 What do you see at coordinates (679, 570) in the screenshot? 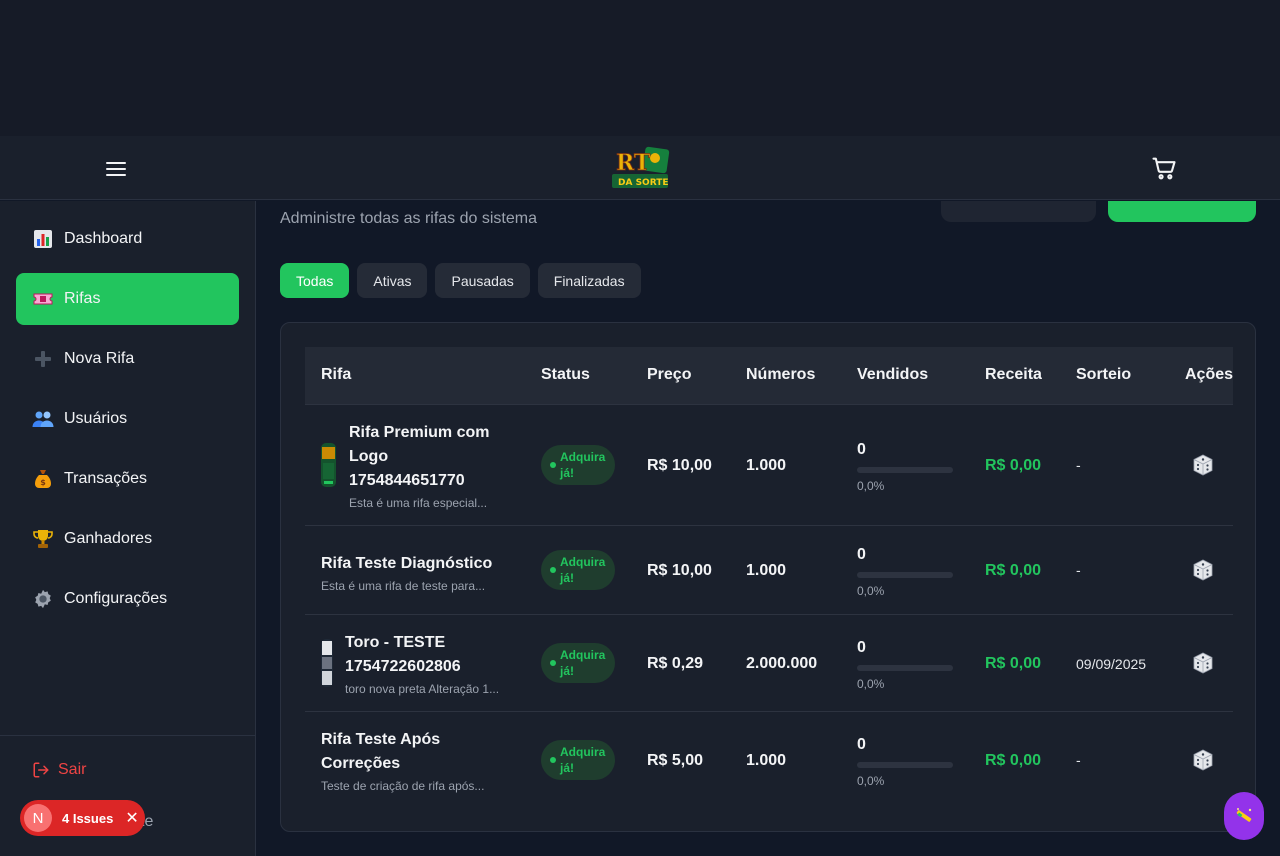
I see `price-cell: R$ 10,00` at bounding box center [679, 570].